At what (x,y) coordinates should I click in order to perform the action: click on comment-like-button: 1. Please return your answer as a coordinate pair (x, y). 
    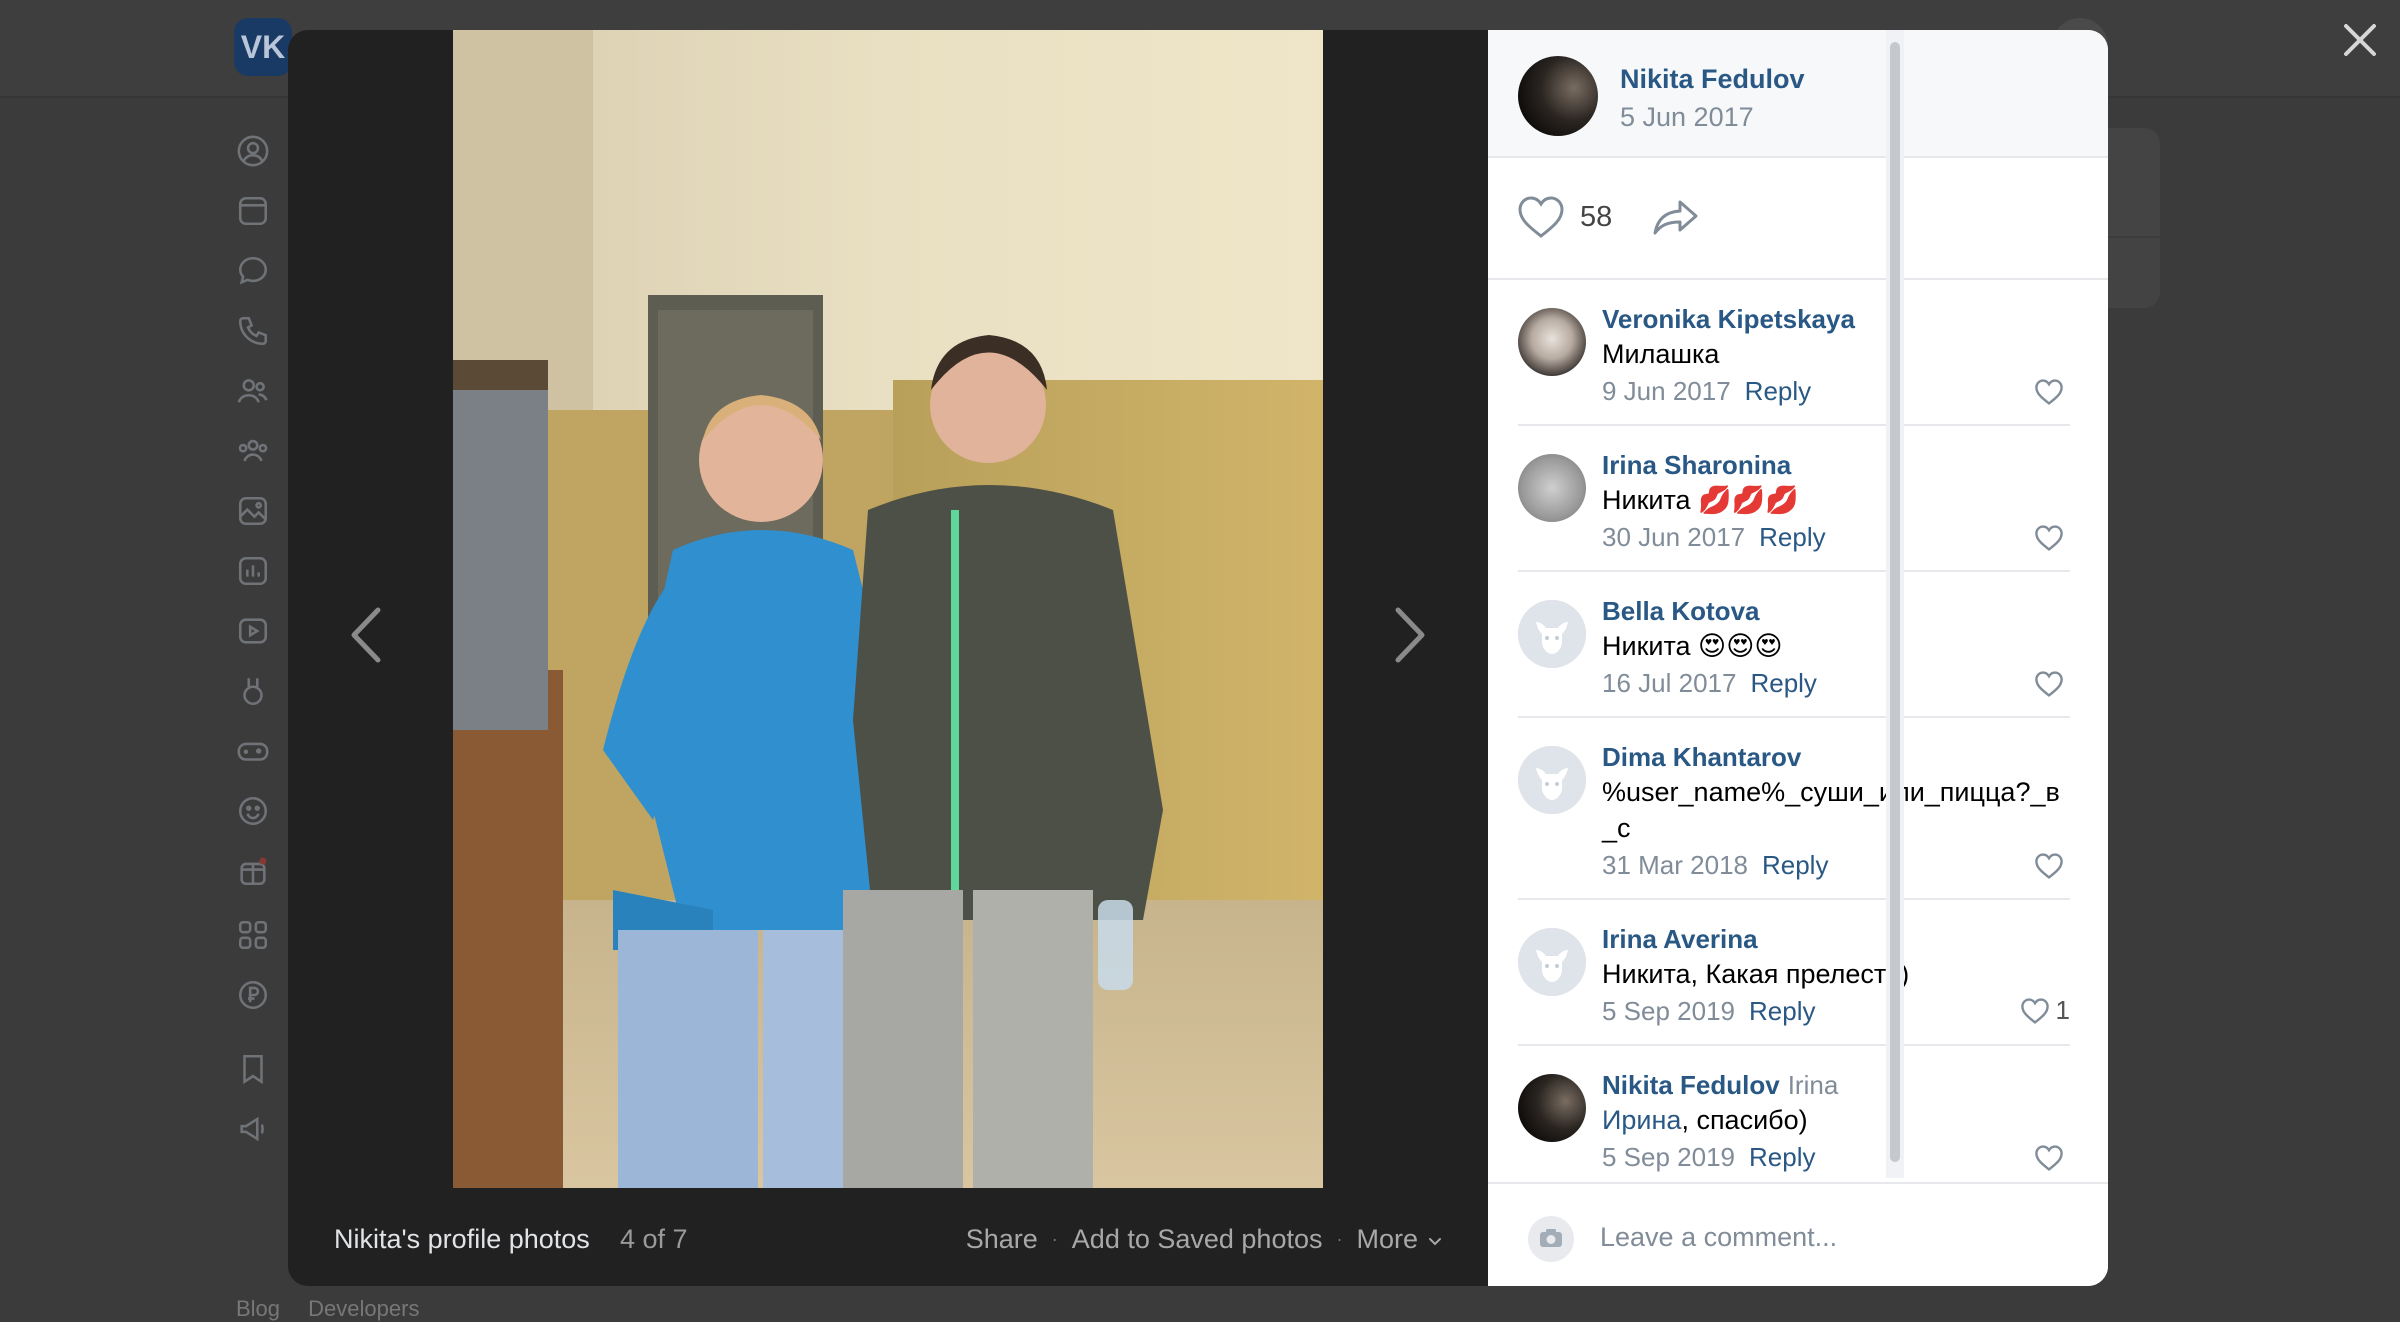
    Looking at the image, I should click on (2045, 1010).